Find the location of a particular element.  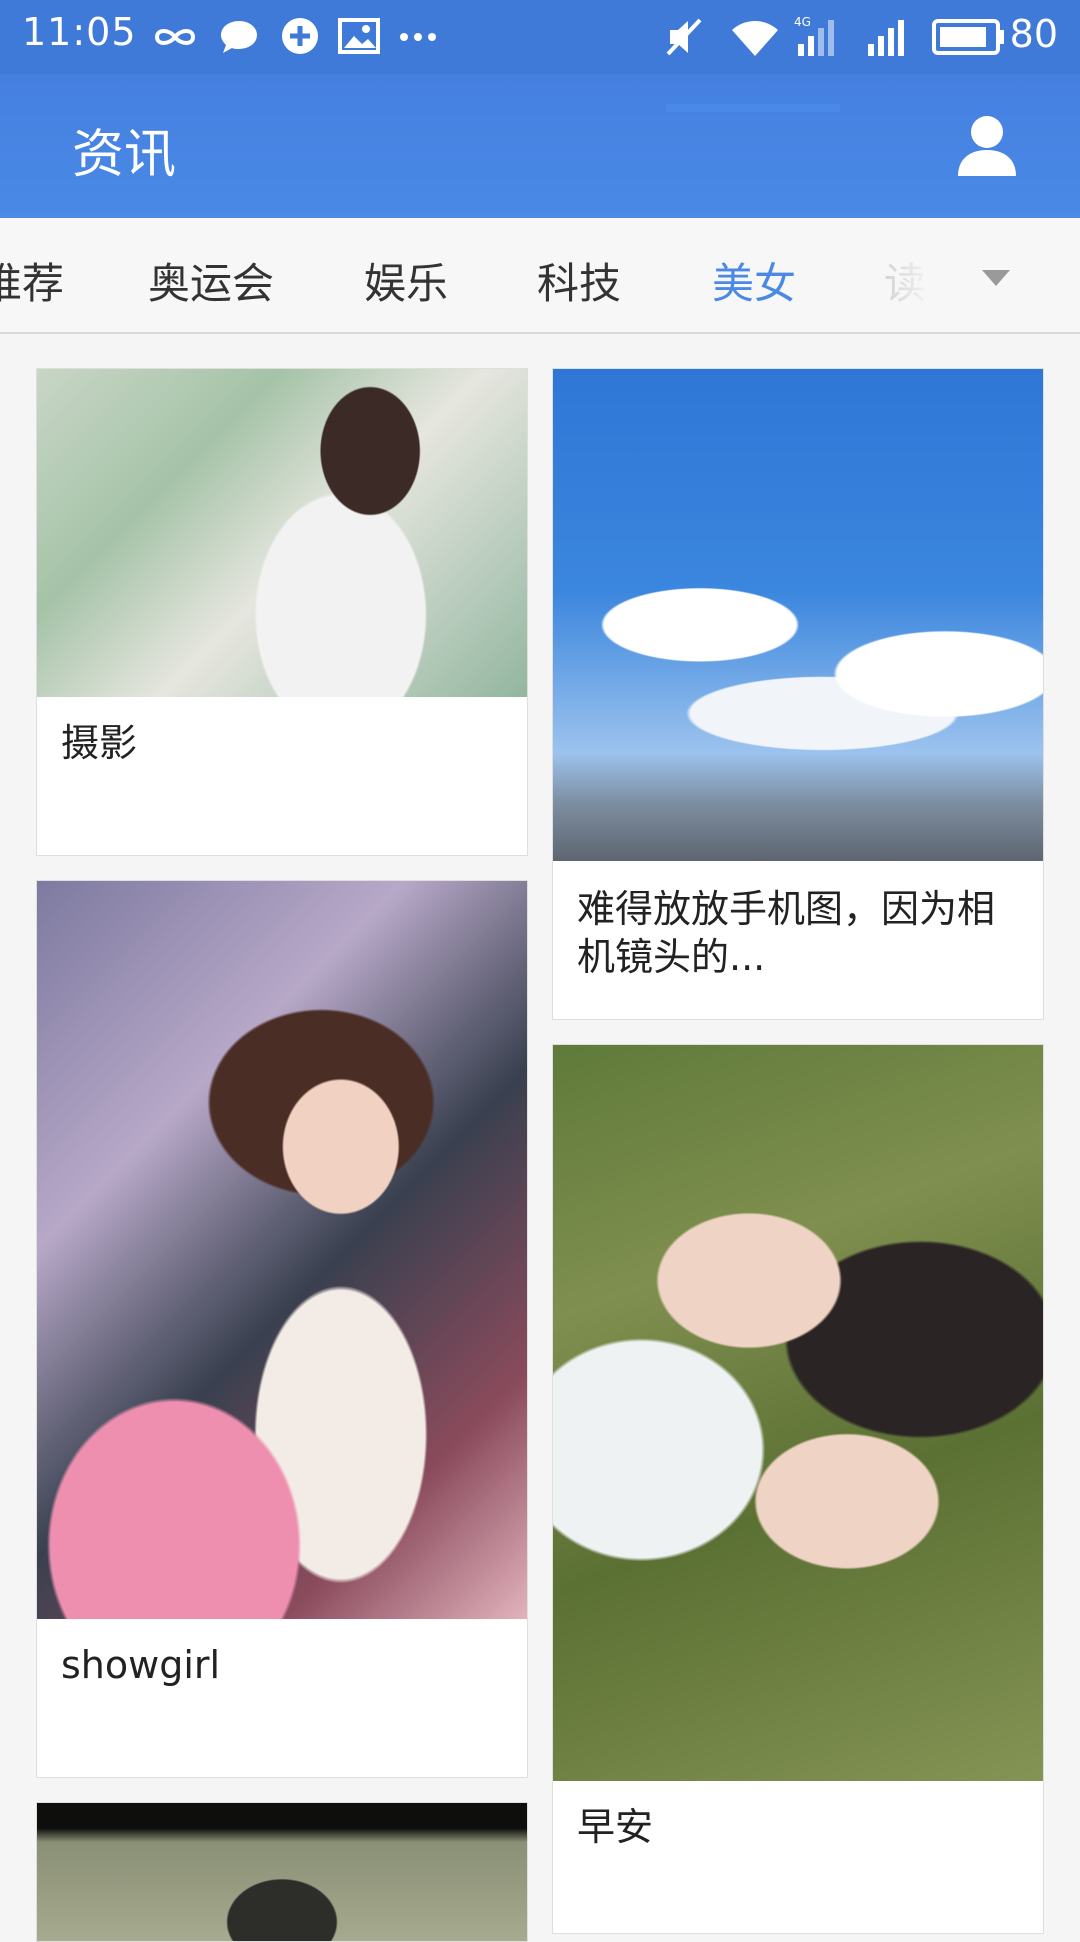

app-bar: 资讯 is located at coordinates (540, 146).